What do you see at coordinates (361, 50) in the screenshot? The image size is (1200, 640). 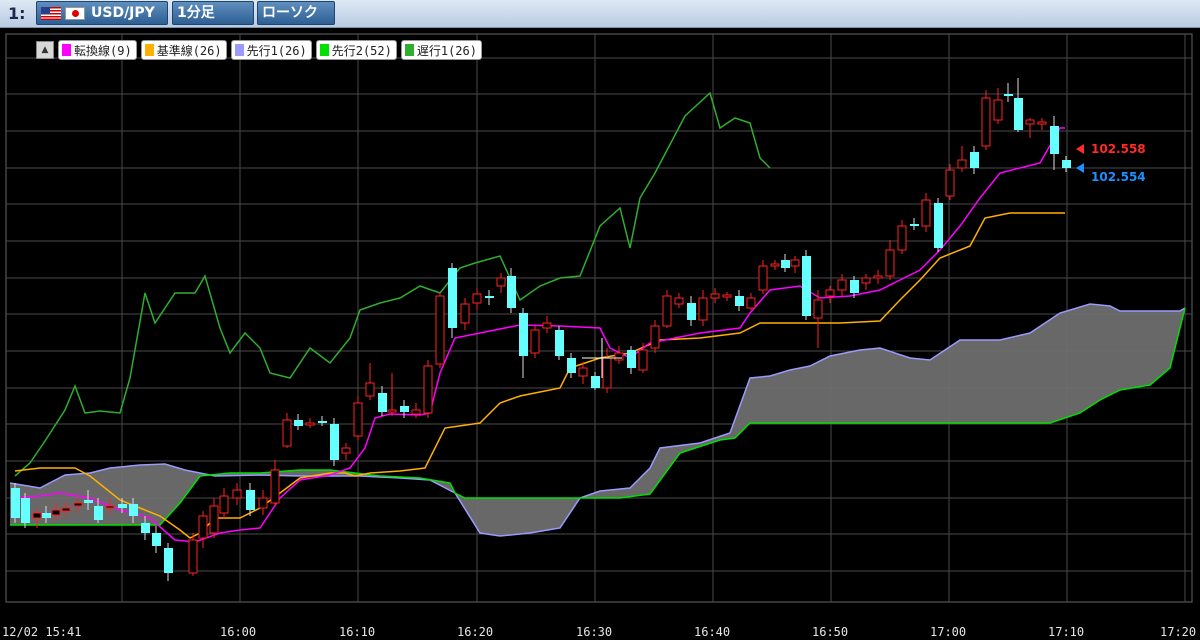 I see `legend-label: 先行2(52)` at bounding box center [361, 50].